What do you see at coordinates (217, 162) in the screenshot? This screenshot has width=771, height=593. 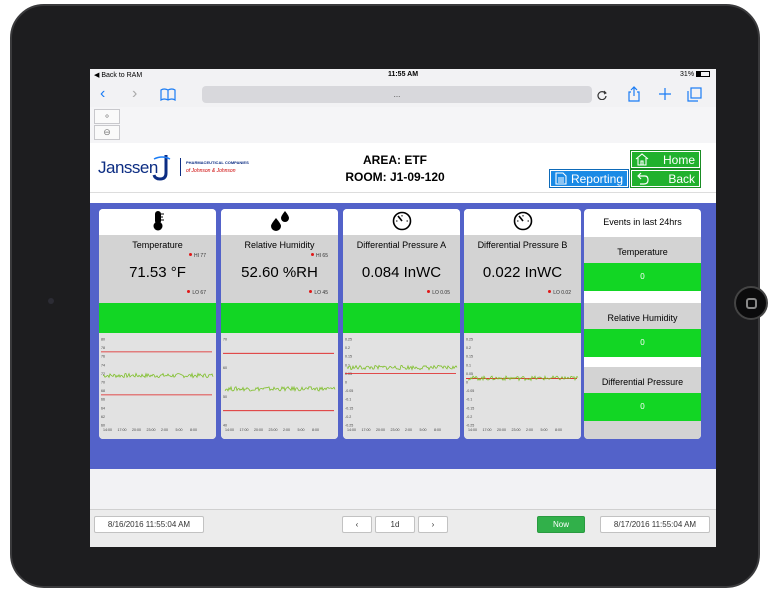 I see `logo-subtitle: PHARMACEUTICAL COMPANIES` at bounding box center [217, 162].